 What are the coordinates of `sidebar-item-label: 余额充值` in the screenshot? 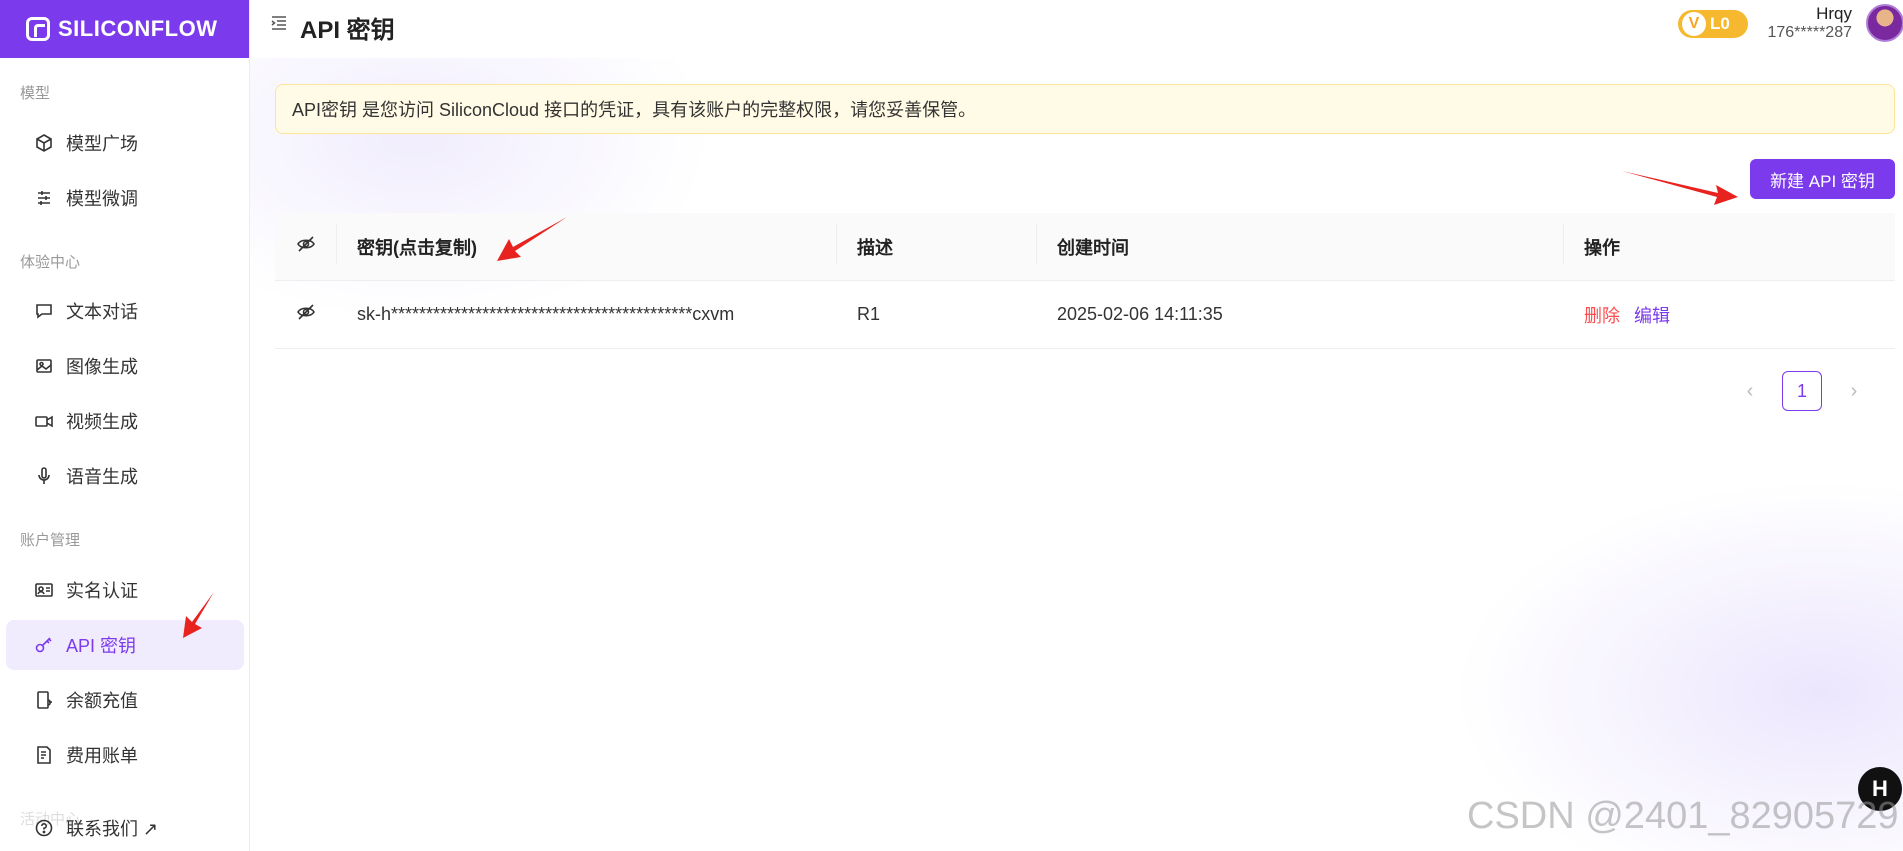 It's located at (102, 701).